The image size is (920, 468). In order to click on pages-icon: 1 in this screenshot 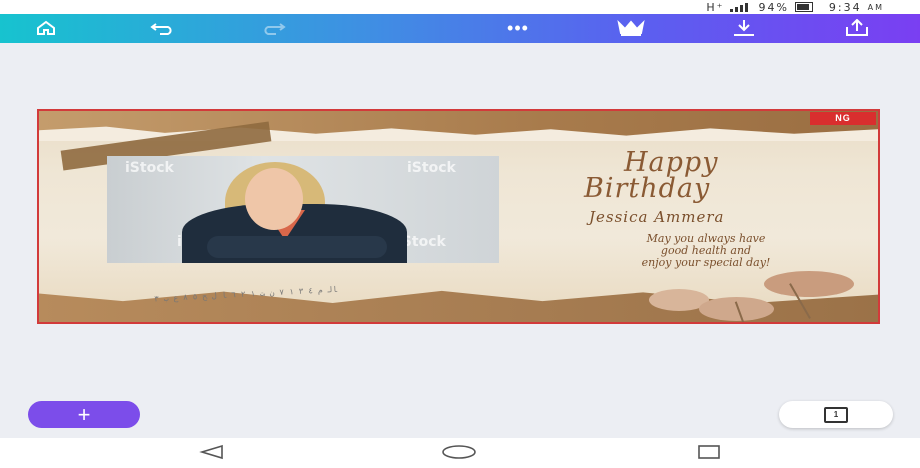, I will do `click(836, 414)`.